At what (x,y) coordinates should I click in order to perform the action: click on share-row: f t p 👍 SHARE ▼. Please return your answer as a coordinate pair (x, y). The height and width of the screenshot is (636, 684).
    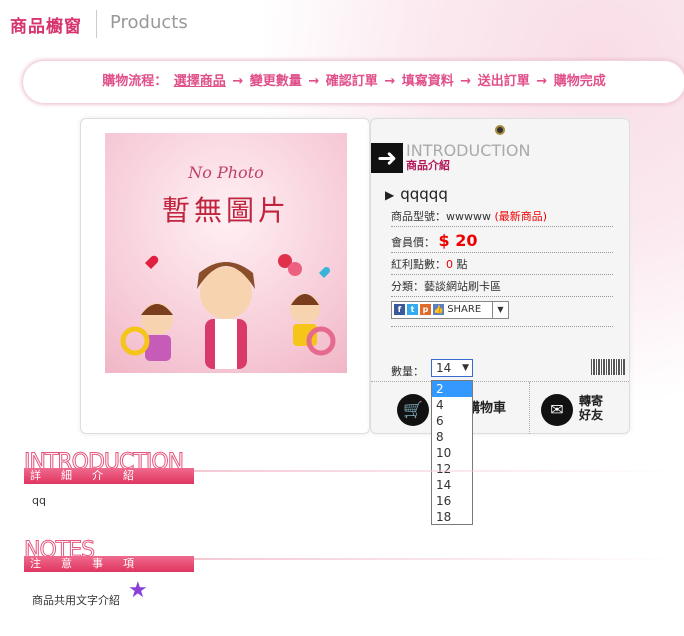
    Looking at the image, I should click on (502, 314).